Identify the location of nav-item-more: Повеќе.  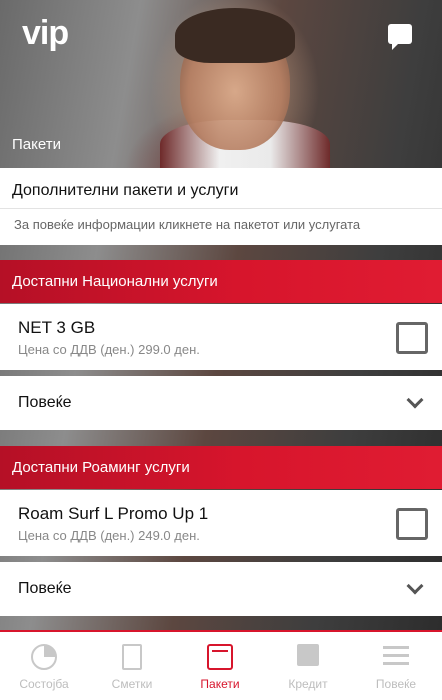
(396, 666).